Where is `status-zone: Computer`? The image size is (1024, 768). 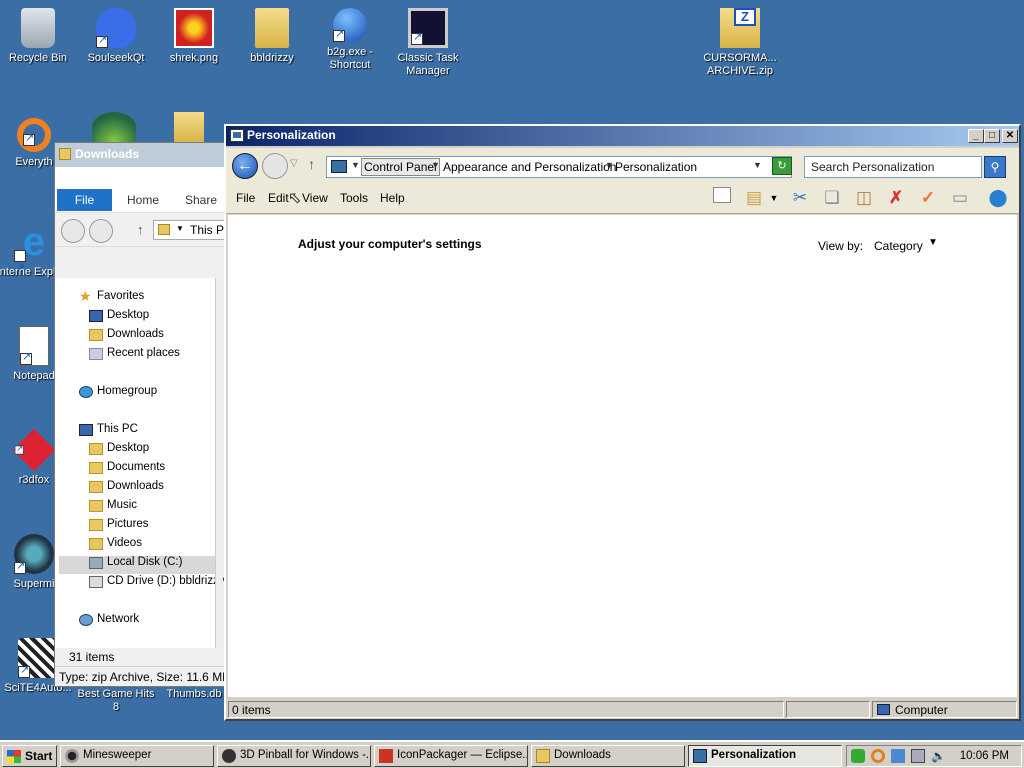 status-zone: Computer is located at coordinates (944, 709).